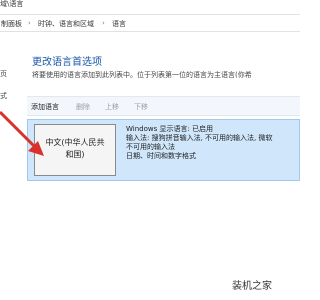  I want to click on move-down-button: 下移, so click(141, 107).